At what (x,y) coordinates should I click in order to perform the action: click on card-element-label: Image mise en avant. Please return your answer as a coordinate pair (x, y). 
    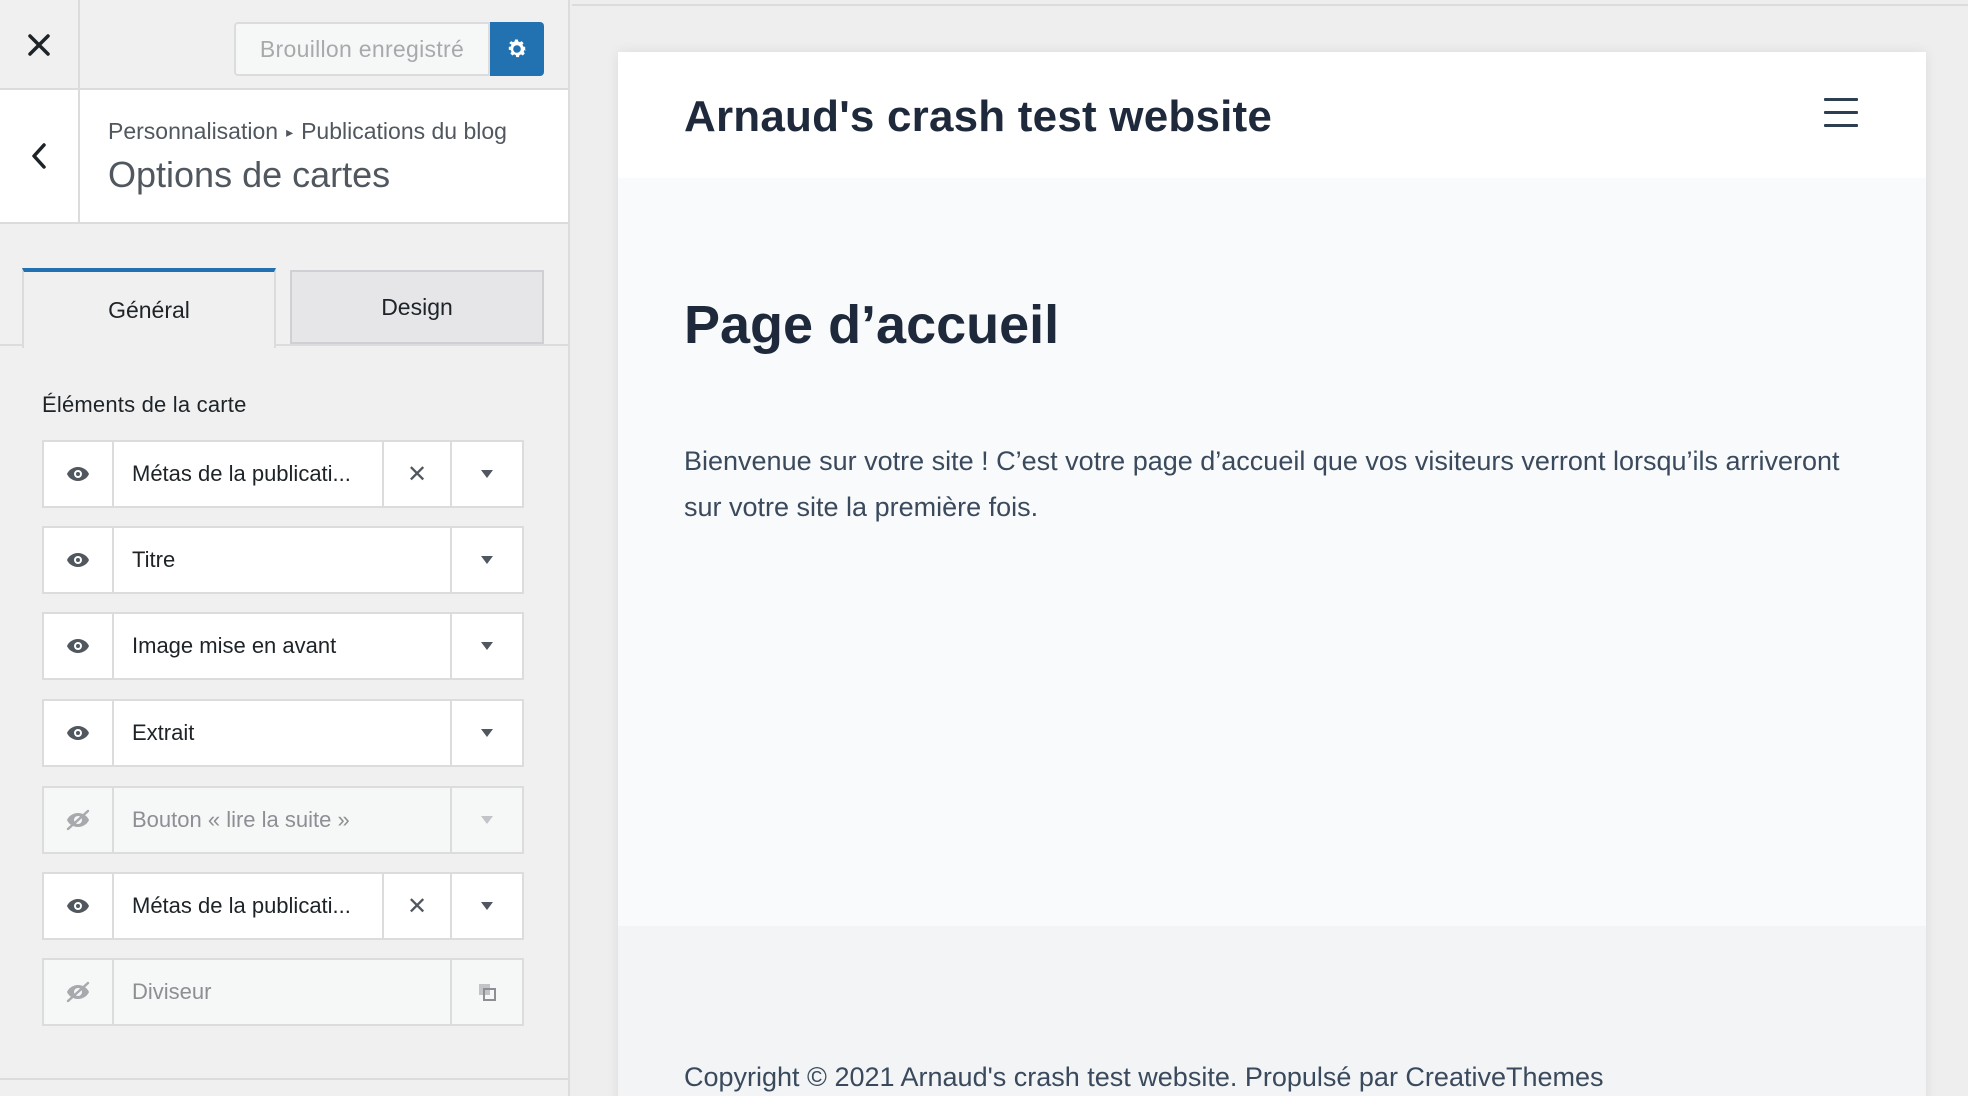
    Looking at the image, I should click on (234, 645).